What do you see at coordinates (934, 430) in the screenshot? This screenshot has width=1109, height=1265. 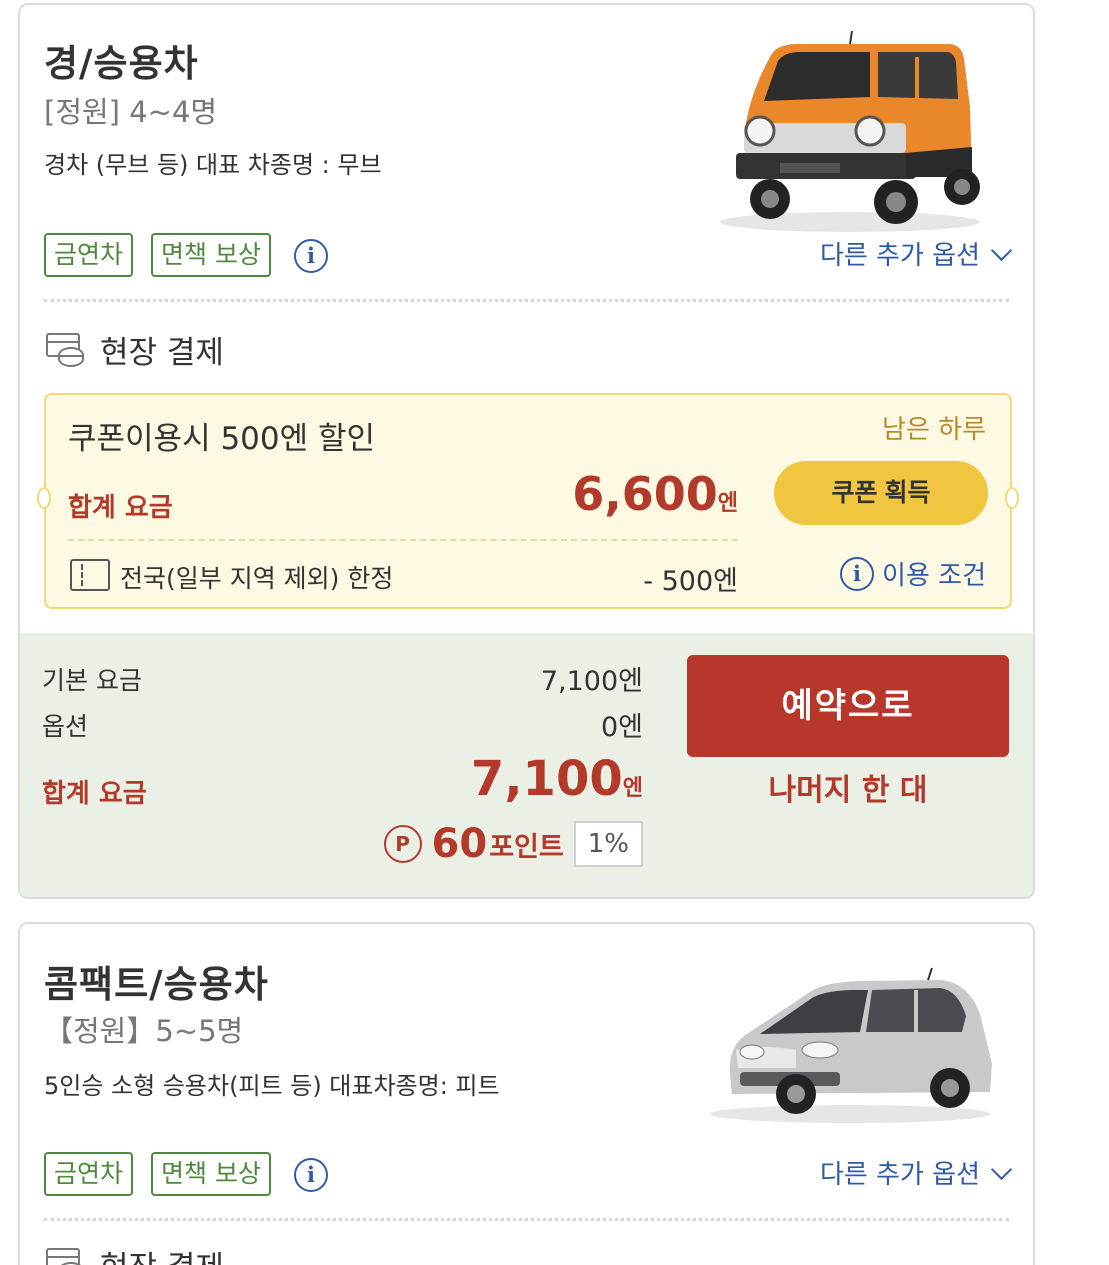 I see `coupon-days-left: 남은 하루` at bounding box center [934, 430].